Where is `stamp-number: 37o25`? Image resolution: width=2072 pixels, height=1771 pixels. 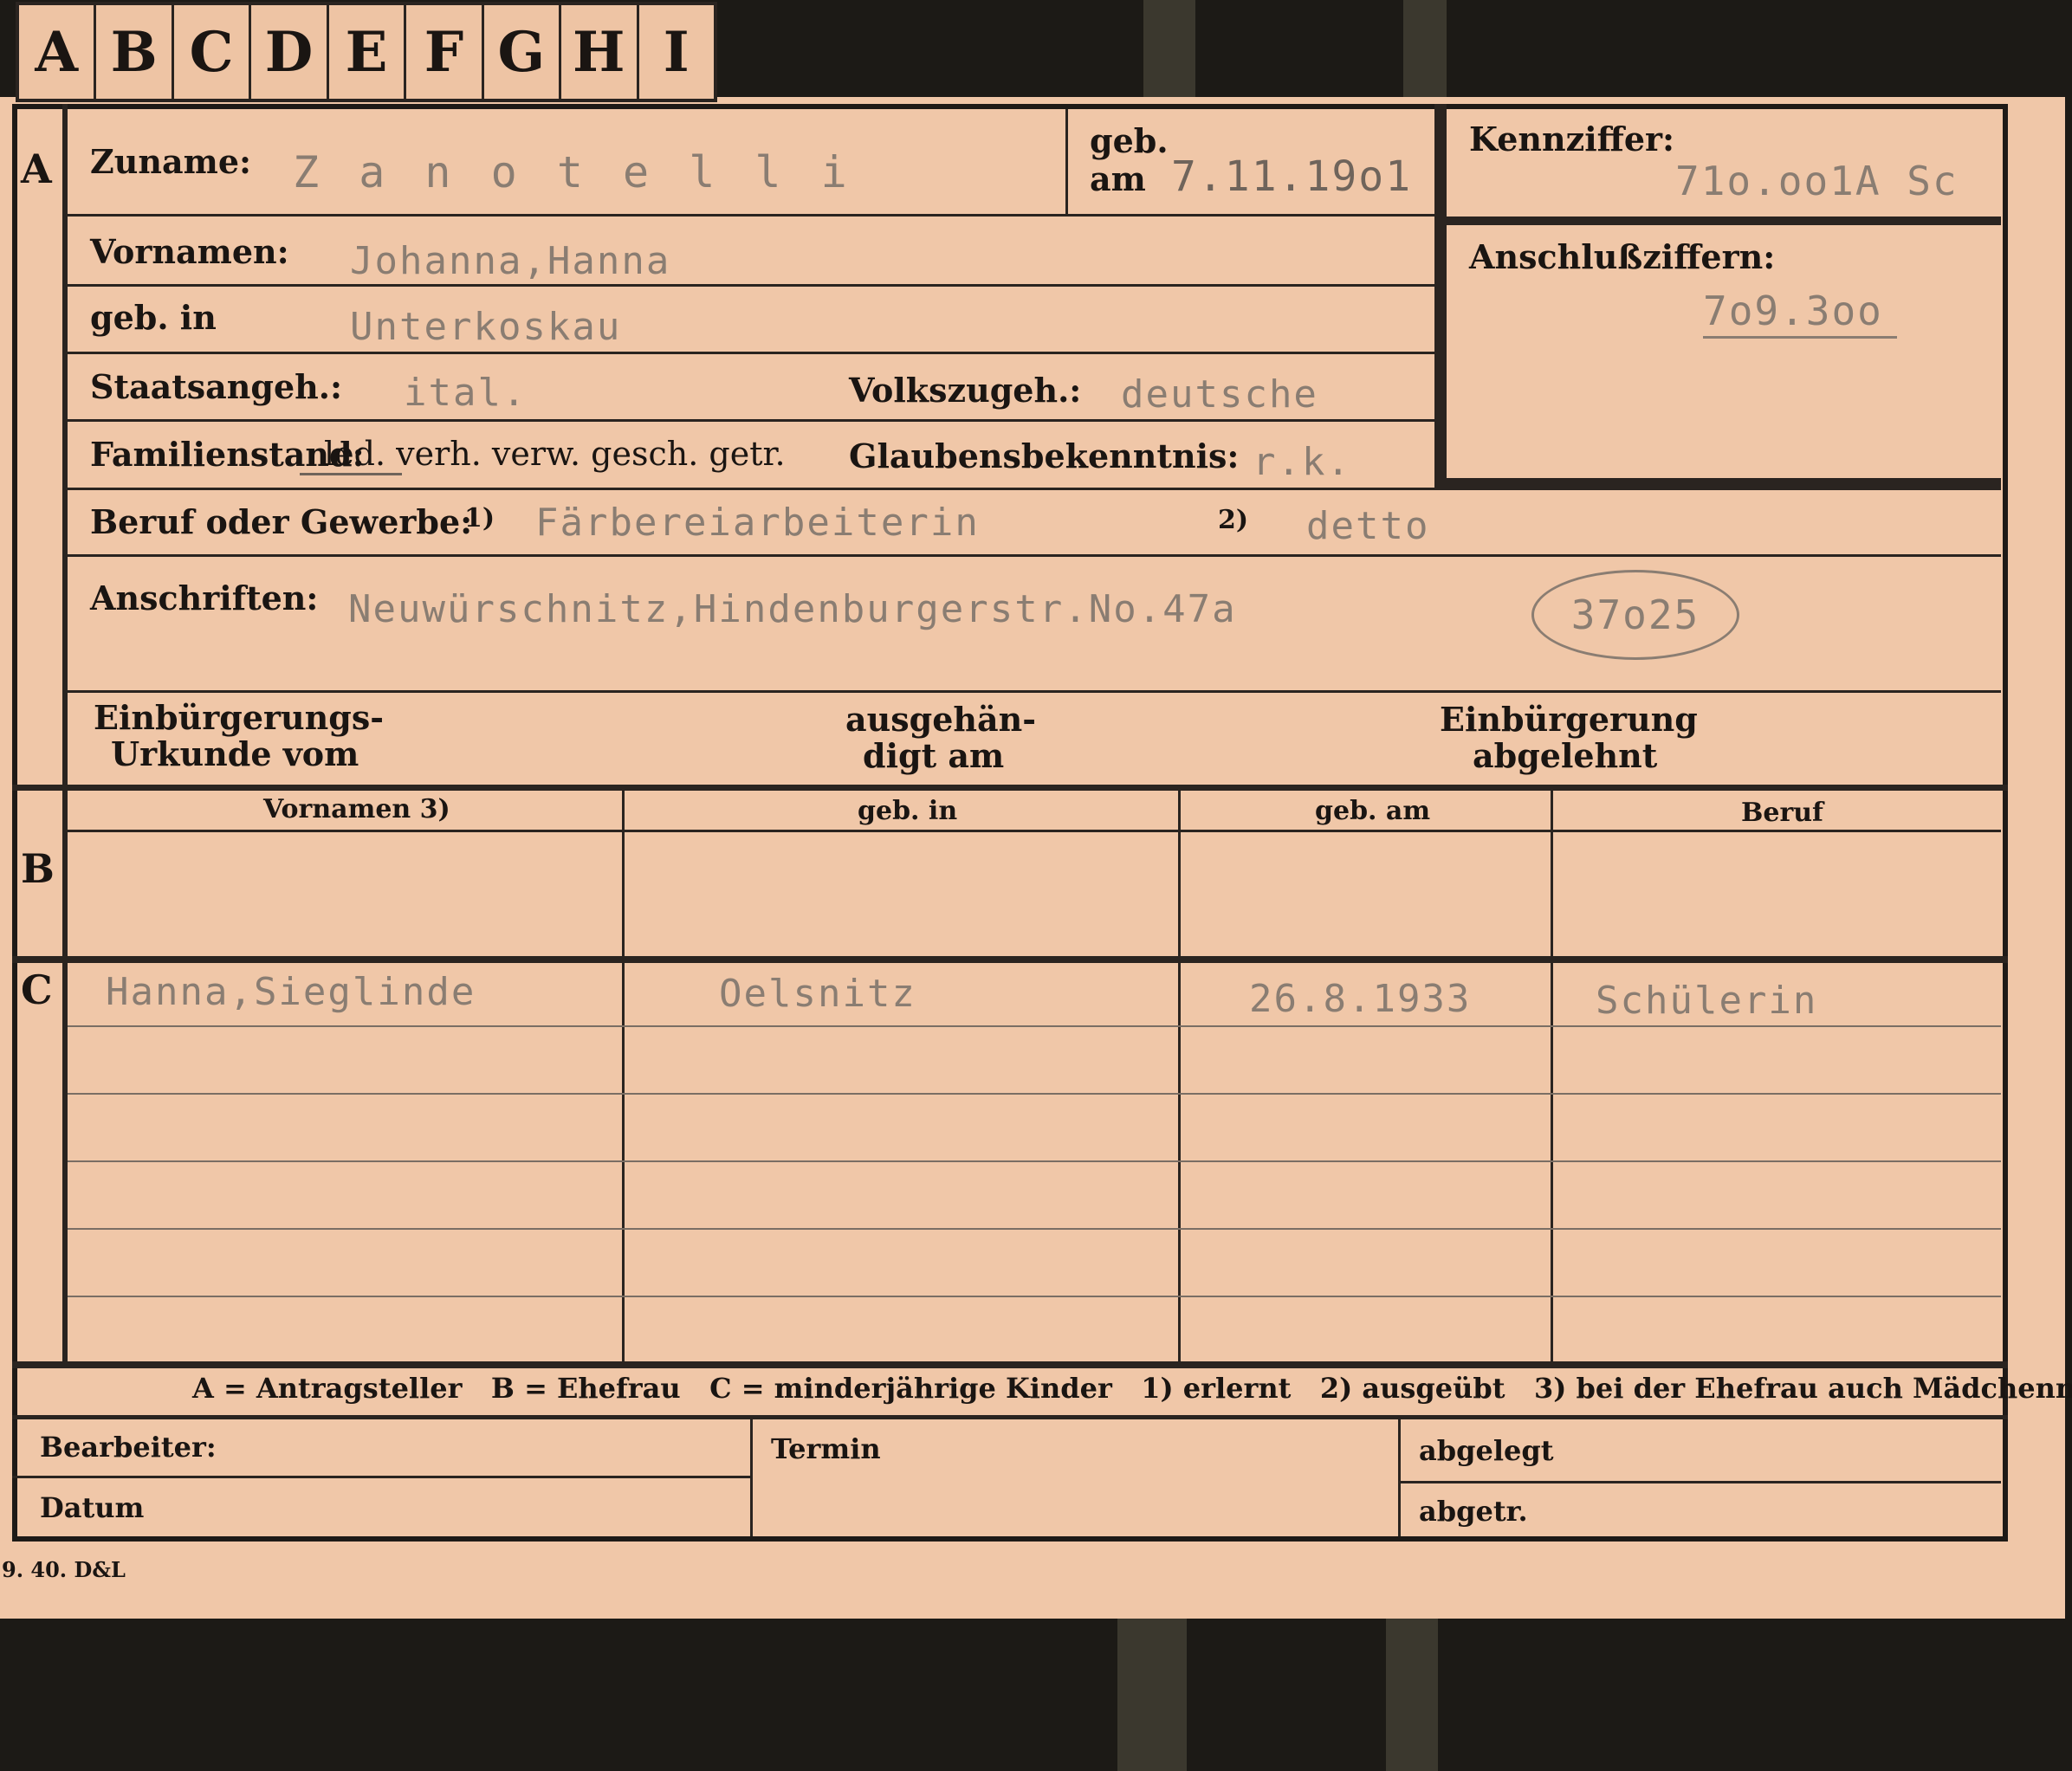 stamp-number: 37o25 is located at coordinates (1635, 615).